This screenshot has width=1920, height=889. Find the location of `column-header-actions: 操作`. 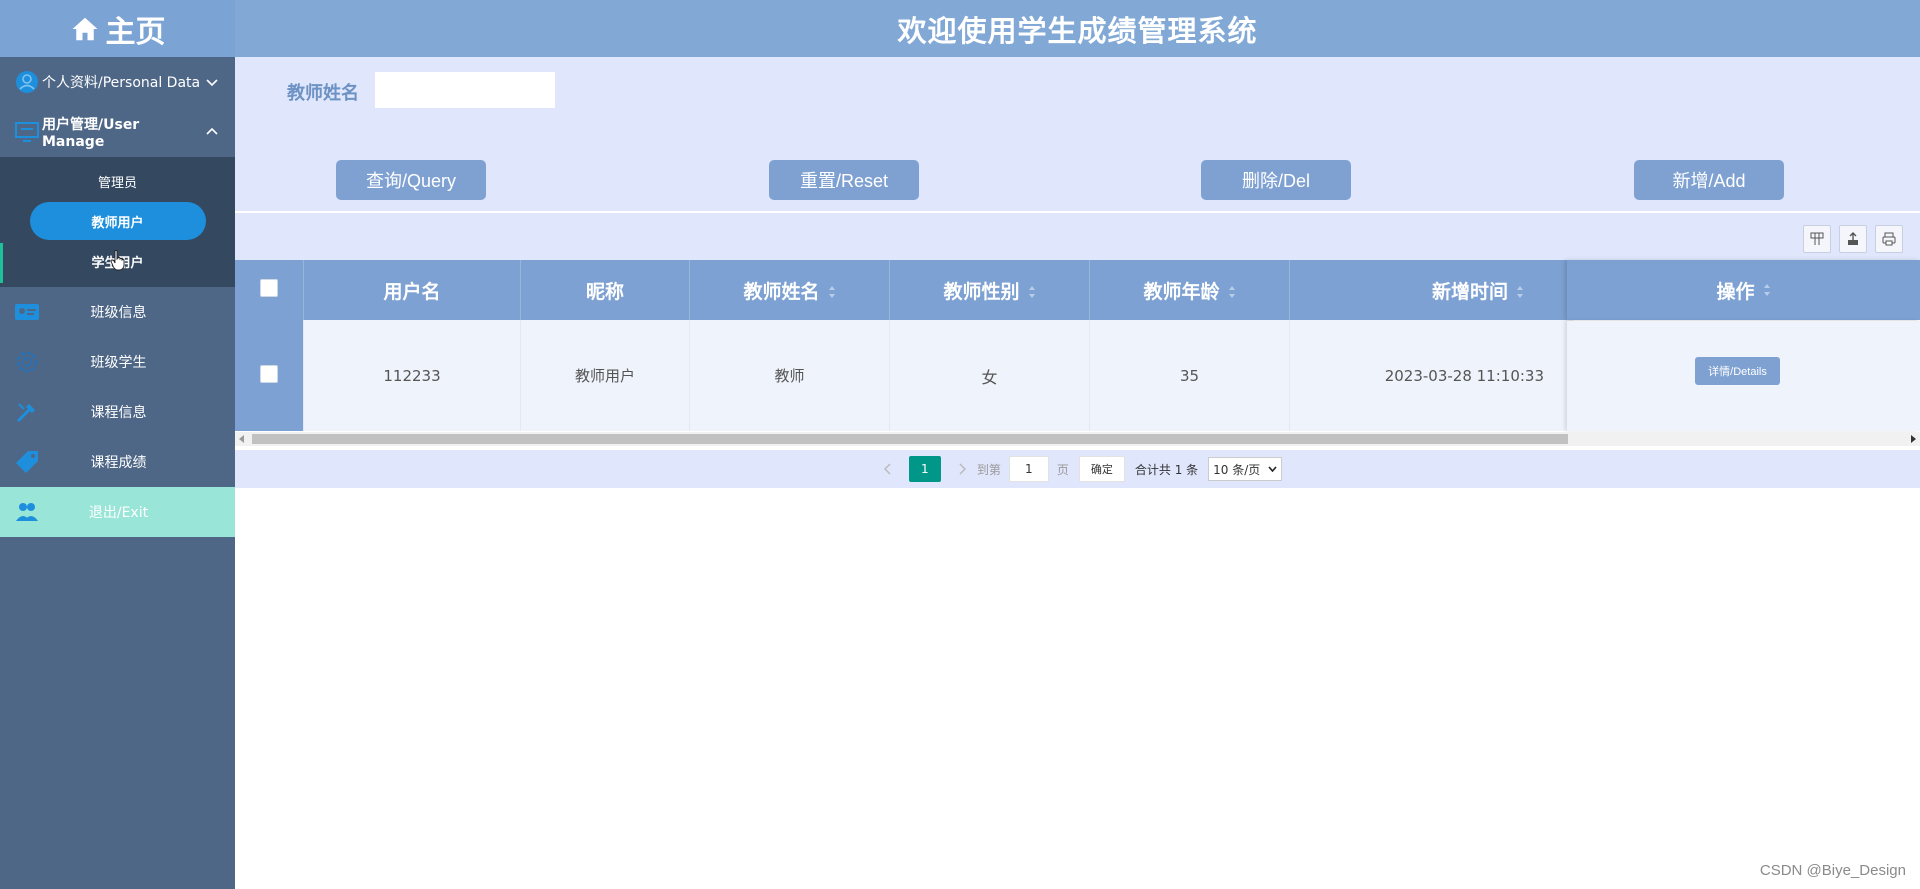

column-header-actions: 操作 is located at coordinates (1743, 290).